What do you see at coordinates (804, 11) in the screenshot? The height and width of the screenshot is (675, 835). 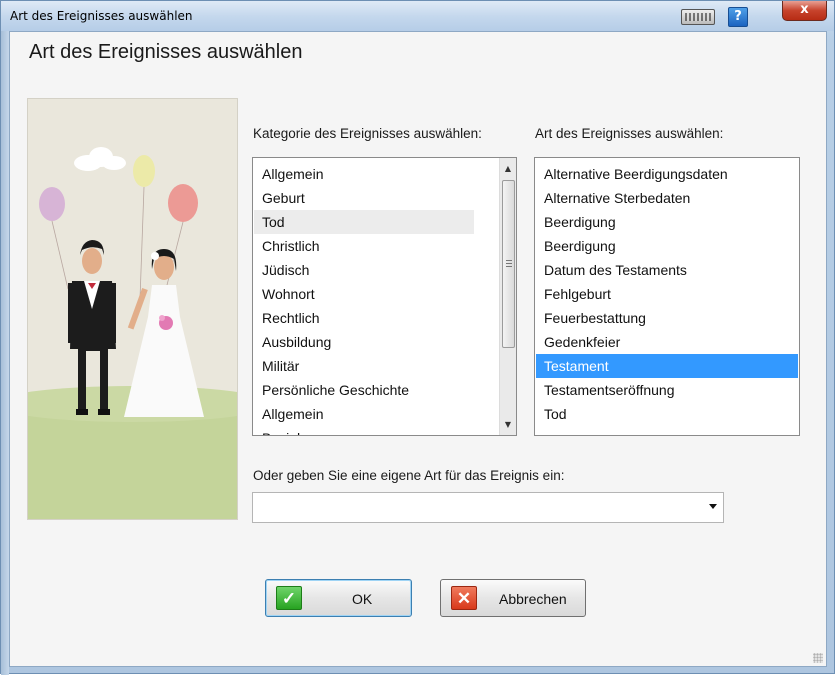 I see `close-button: x` at bounding box center [804, 11].